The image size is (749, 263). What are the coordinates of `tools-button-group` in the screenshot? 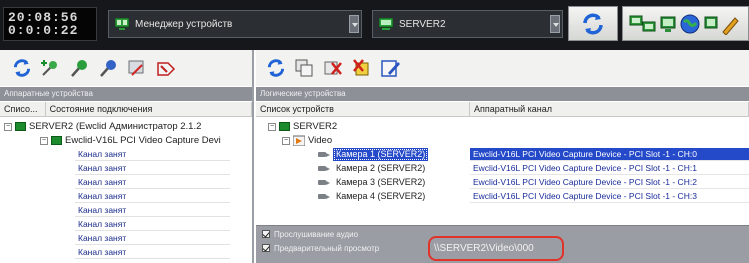 It's located at (685, 23).